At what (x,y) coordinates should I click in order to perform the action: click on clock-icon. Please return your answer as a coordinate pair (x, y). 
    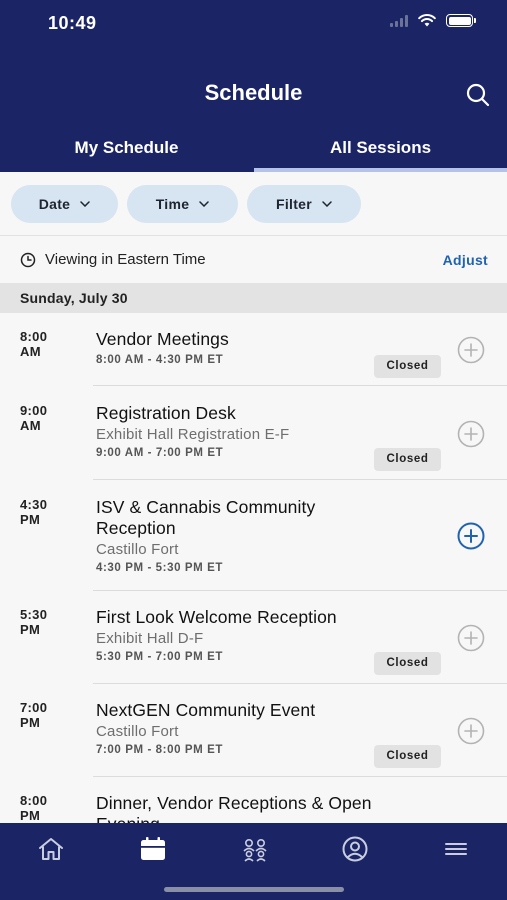
    Looking at the image, I should click on (28, 260).